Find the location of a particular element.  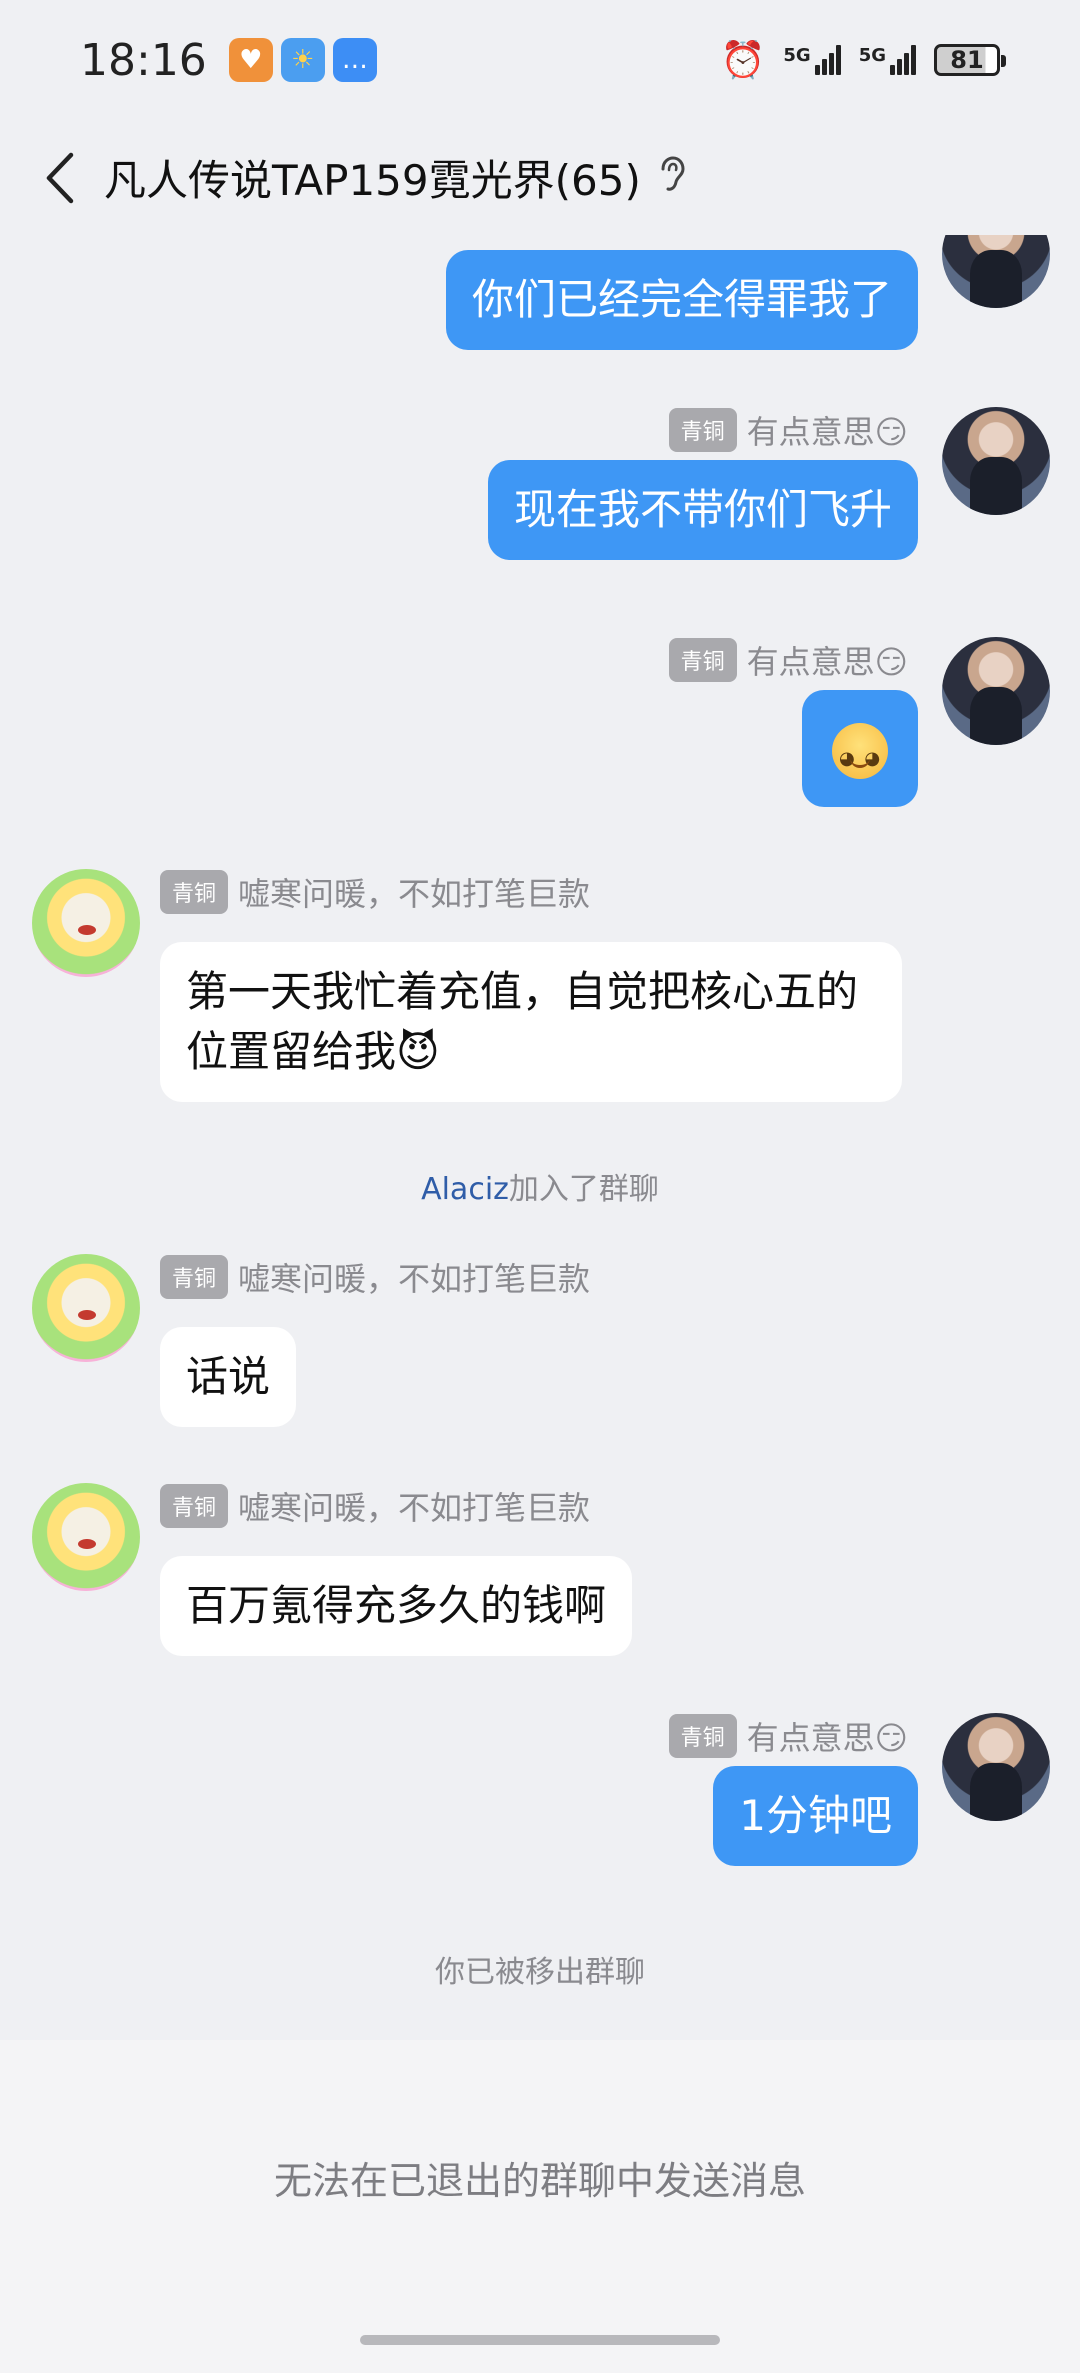

group-title: 凡人传说TAP159霓光界(65) is located at coordinates (372, 177).